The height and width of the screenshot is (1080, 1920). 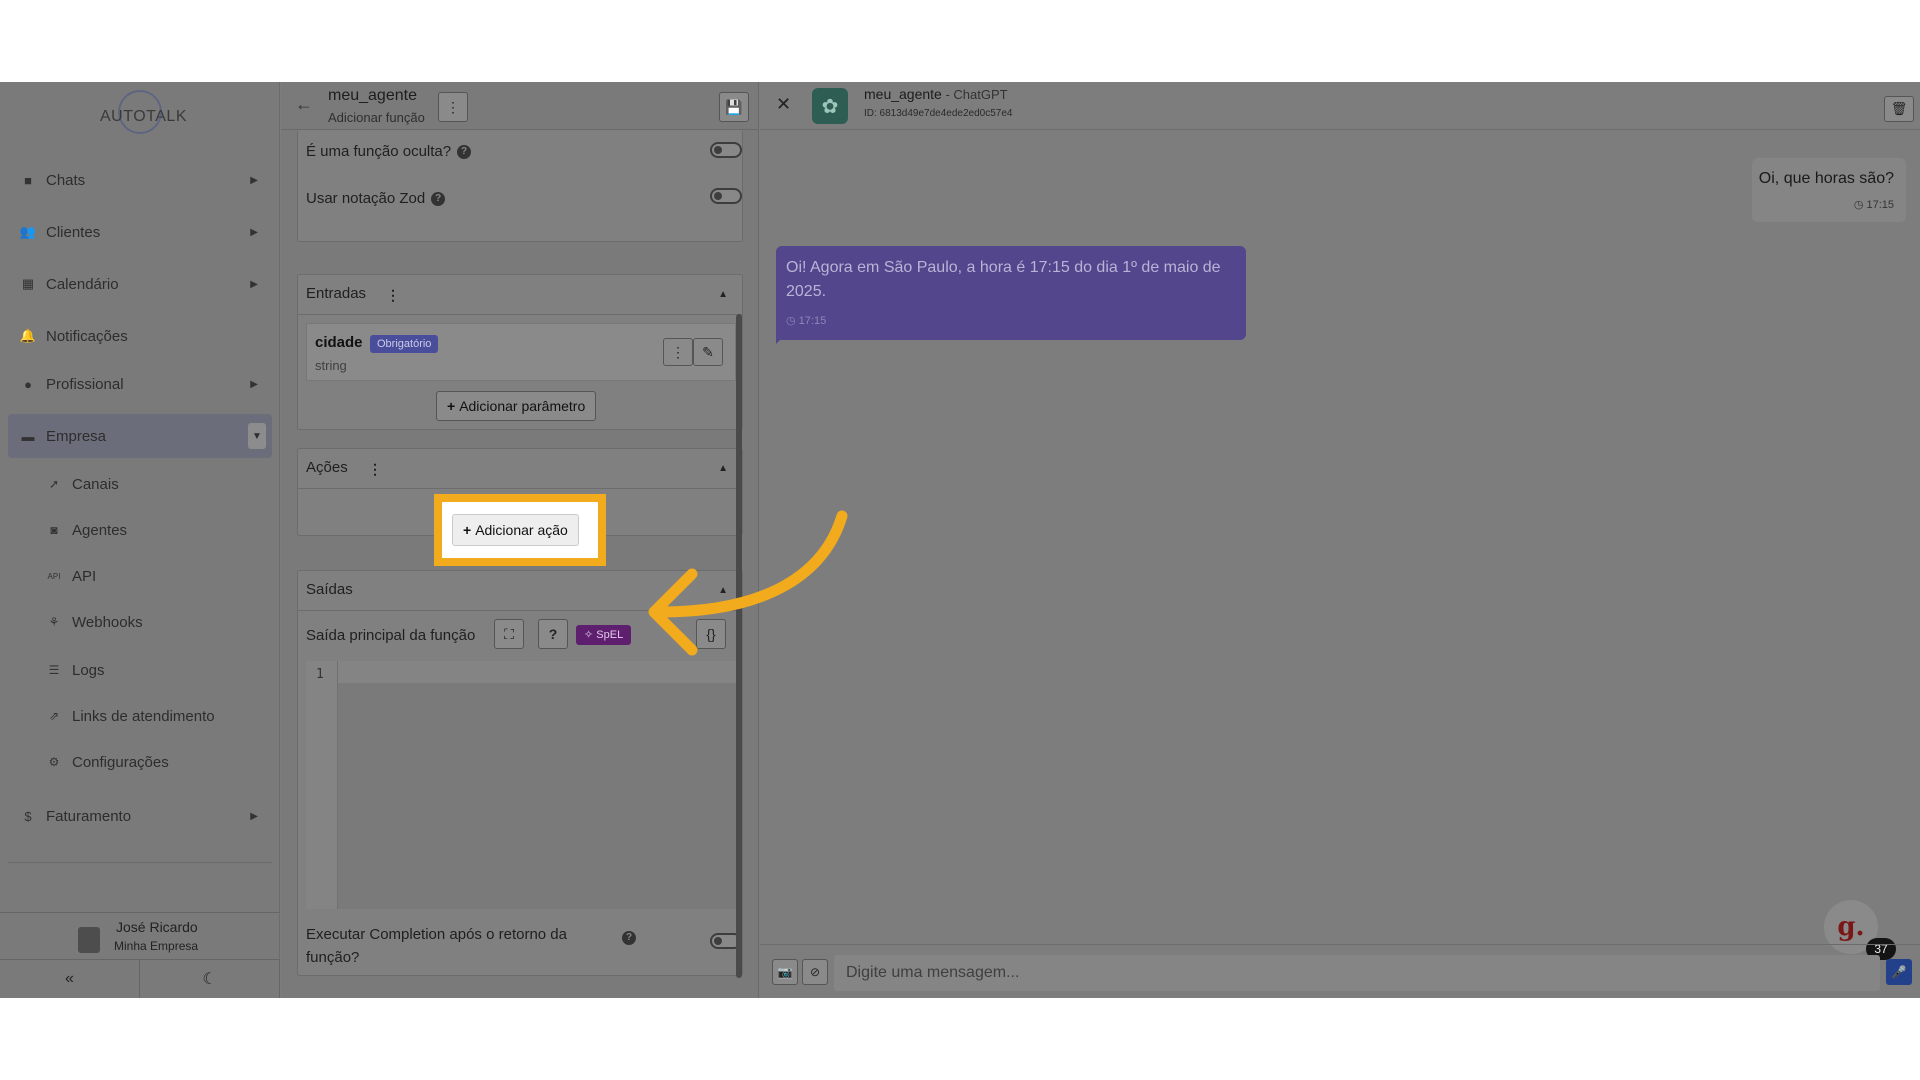 What do you see at coordinates (140, 936) in the screenshot?
I see `user-profile: José Ricardo Minha Empresa` at bounding box center [140, 936].